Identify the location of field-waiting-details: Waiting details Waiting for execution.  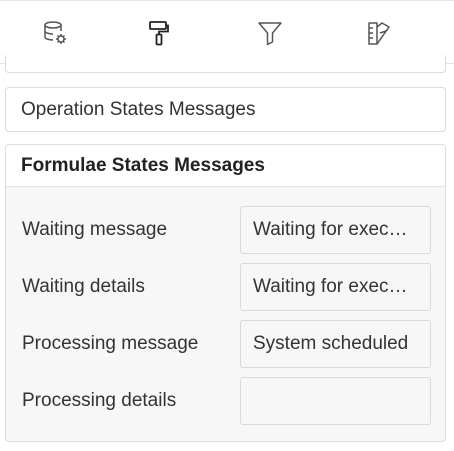
(225, 287).